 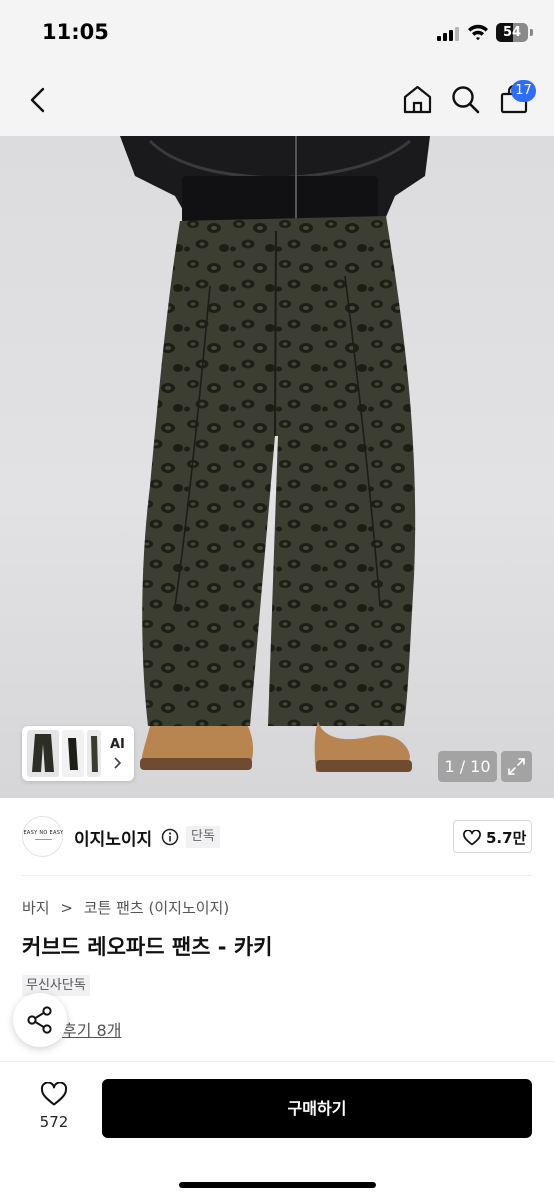 I want to click on expand-button, so click(x=516, y=766).